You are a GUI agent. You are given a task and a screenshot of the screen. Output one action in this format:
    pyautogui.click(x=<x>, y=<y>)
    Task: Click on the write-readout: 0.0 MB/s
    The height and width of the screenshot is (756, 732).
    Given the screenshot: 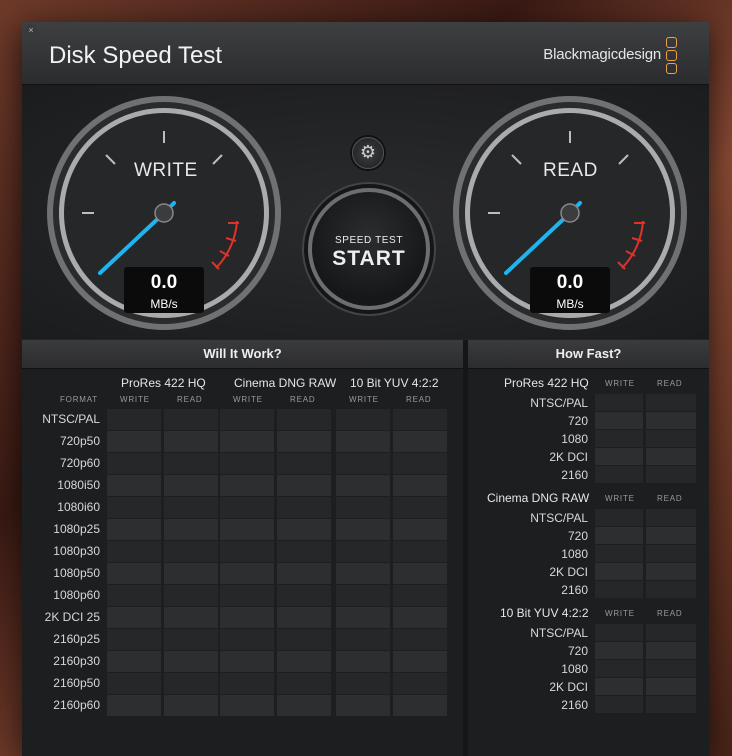 What is the action you would take?
    pyautogui.click(x=164, y=290)
    